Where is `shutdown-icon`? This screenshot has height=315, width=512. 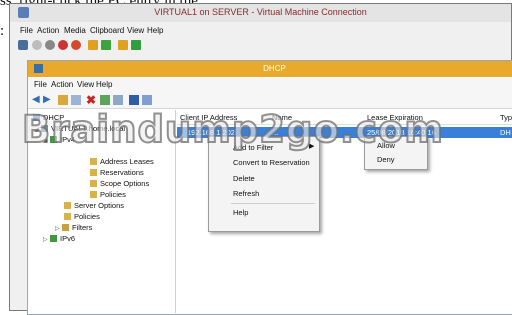 shutdown-icon is located at coordinates (63, 45).